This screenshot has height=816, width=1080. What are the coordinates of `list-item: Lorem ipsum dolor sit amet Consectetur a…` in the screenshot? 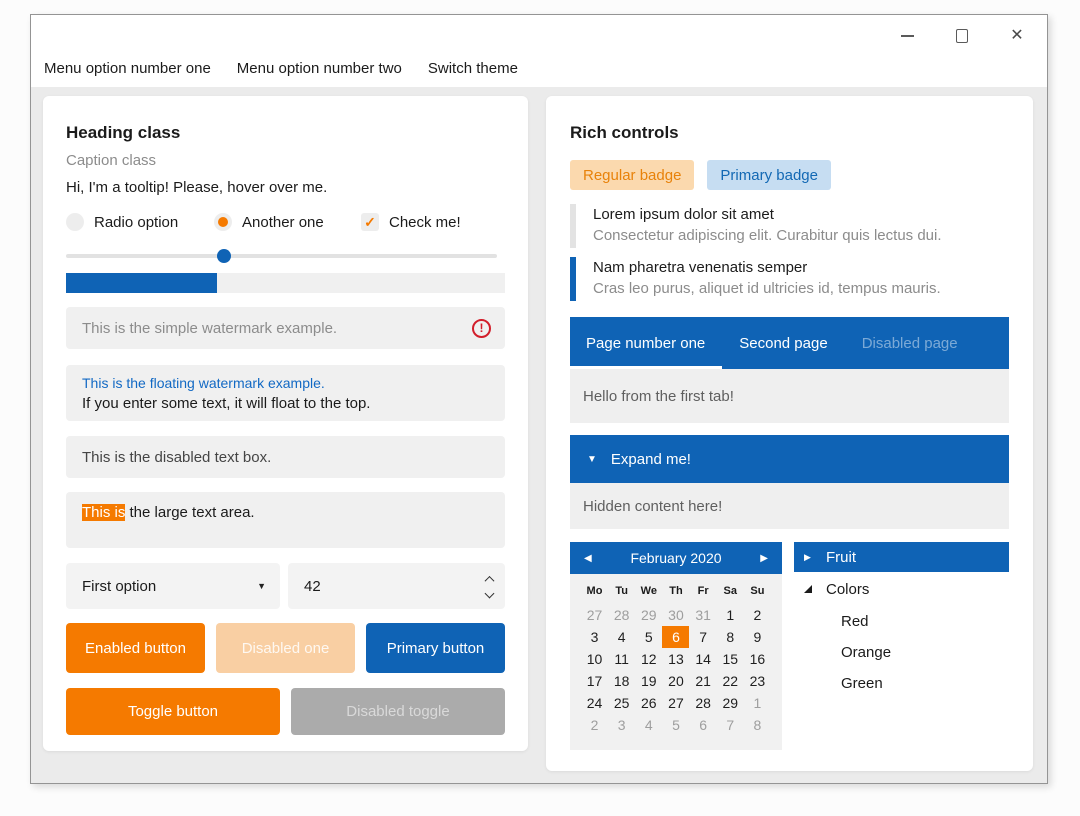 It's located at (789, 226).